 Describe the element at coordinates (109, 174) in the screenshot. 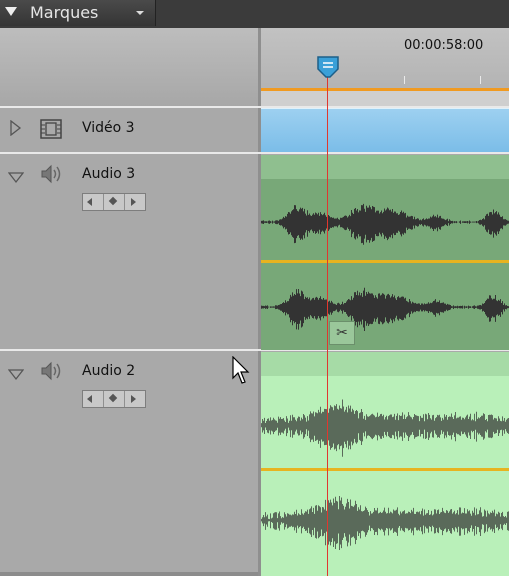

I see `track-name-audio3: Audio 3` at that location.